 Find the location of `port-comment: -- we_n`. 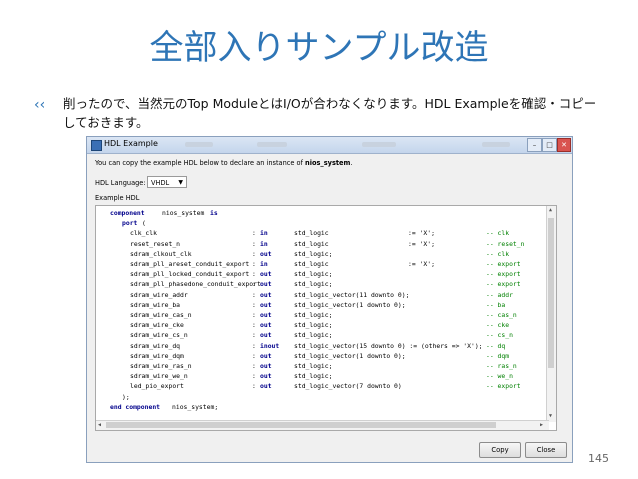

port-comment: -- we_n is located at coordinates (499, 376).